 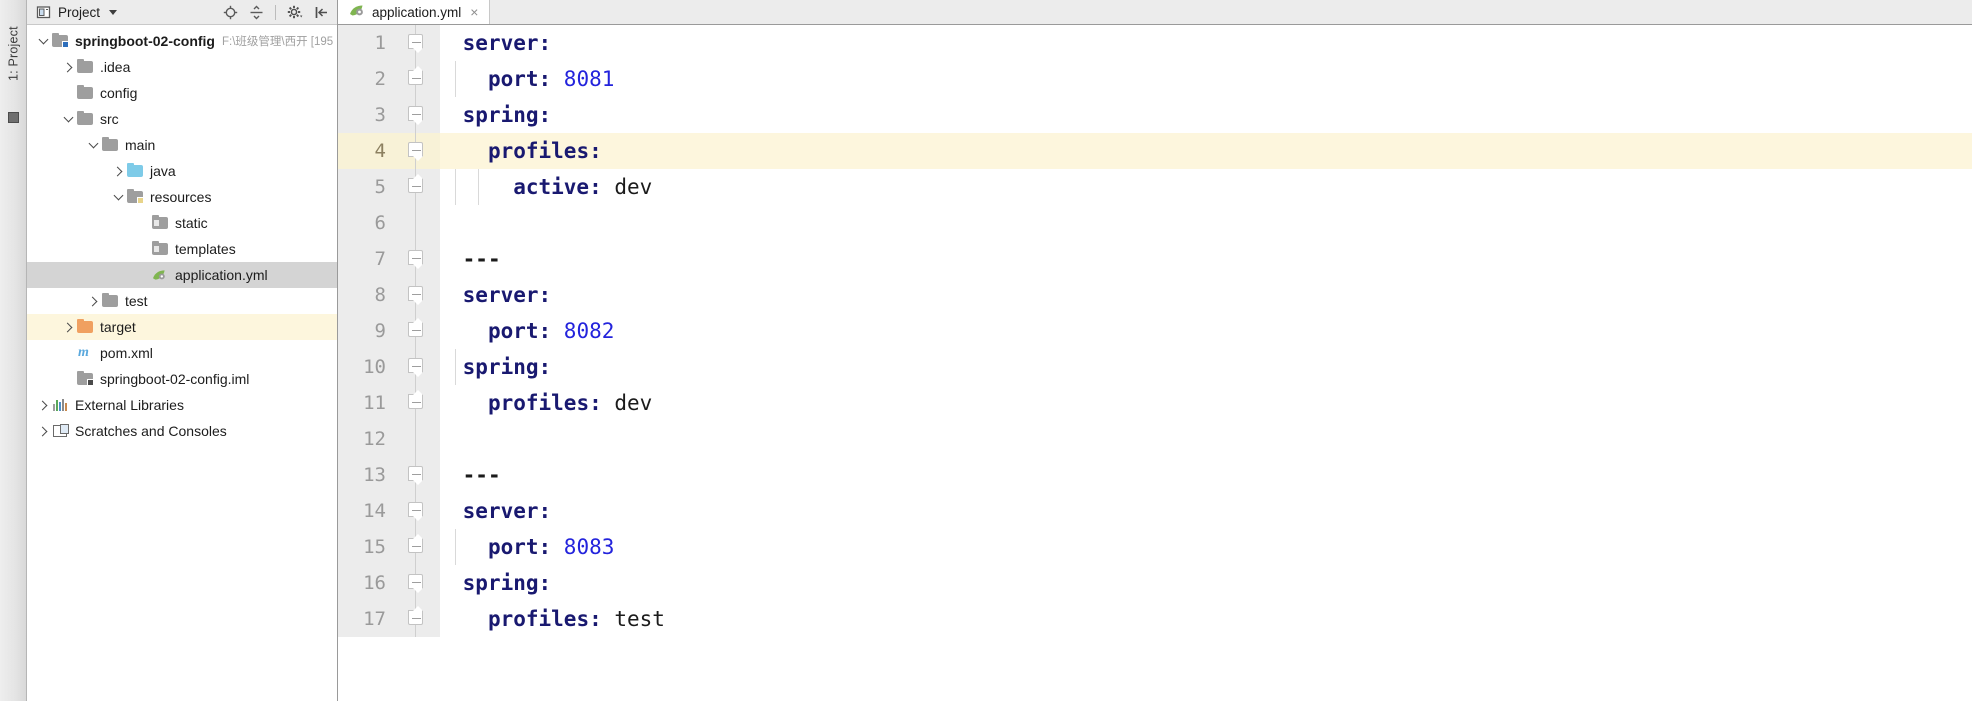 I want to click on module-folder-icon, so click(x=61, y=40).